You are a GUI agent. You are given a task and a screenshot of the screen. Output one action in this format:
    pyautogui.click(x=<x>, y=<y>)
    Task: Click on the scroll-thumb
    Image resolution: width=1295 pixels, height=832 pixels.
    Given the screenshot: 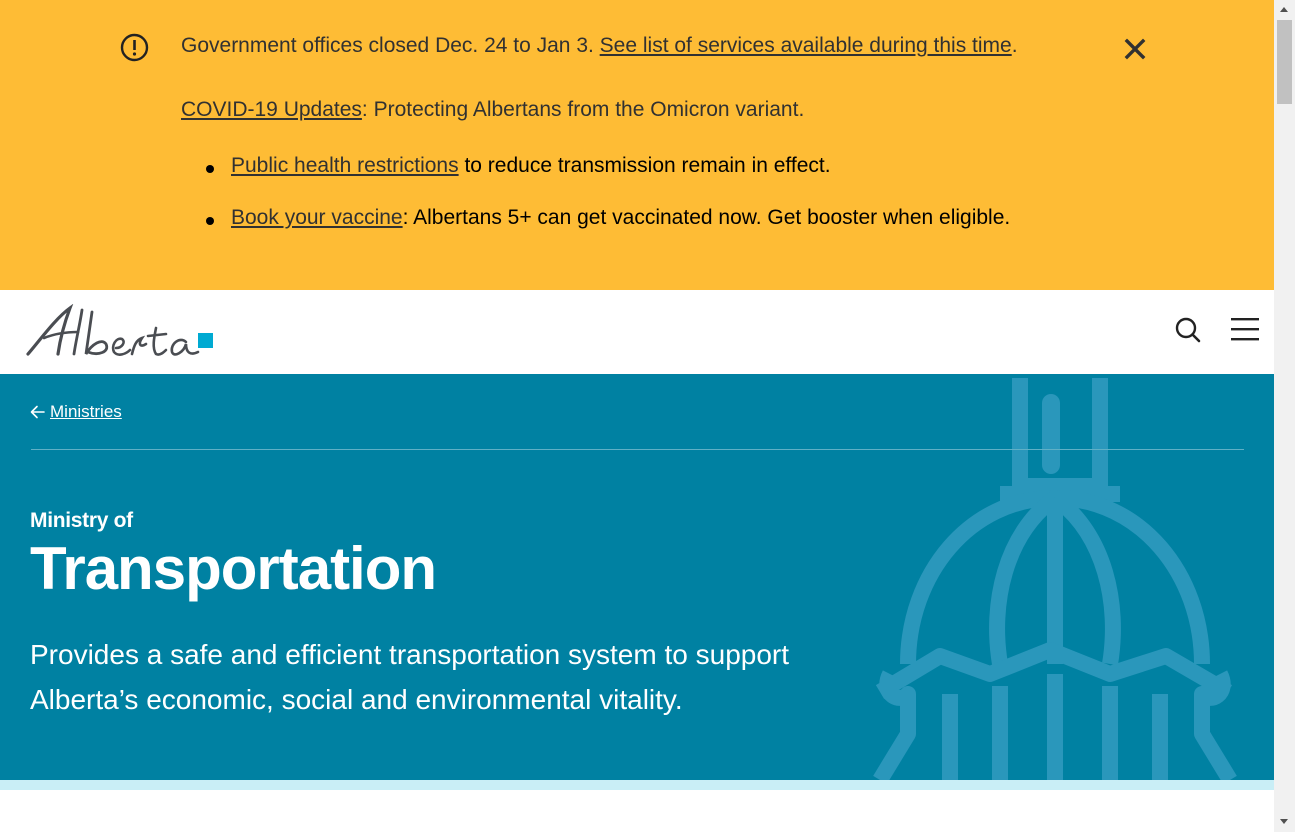 What is the action you would take?
    pyautogui.click(x=1284, y=62)
    